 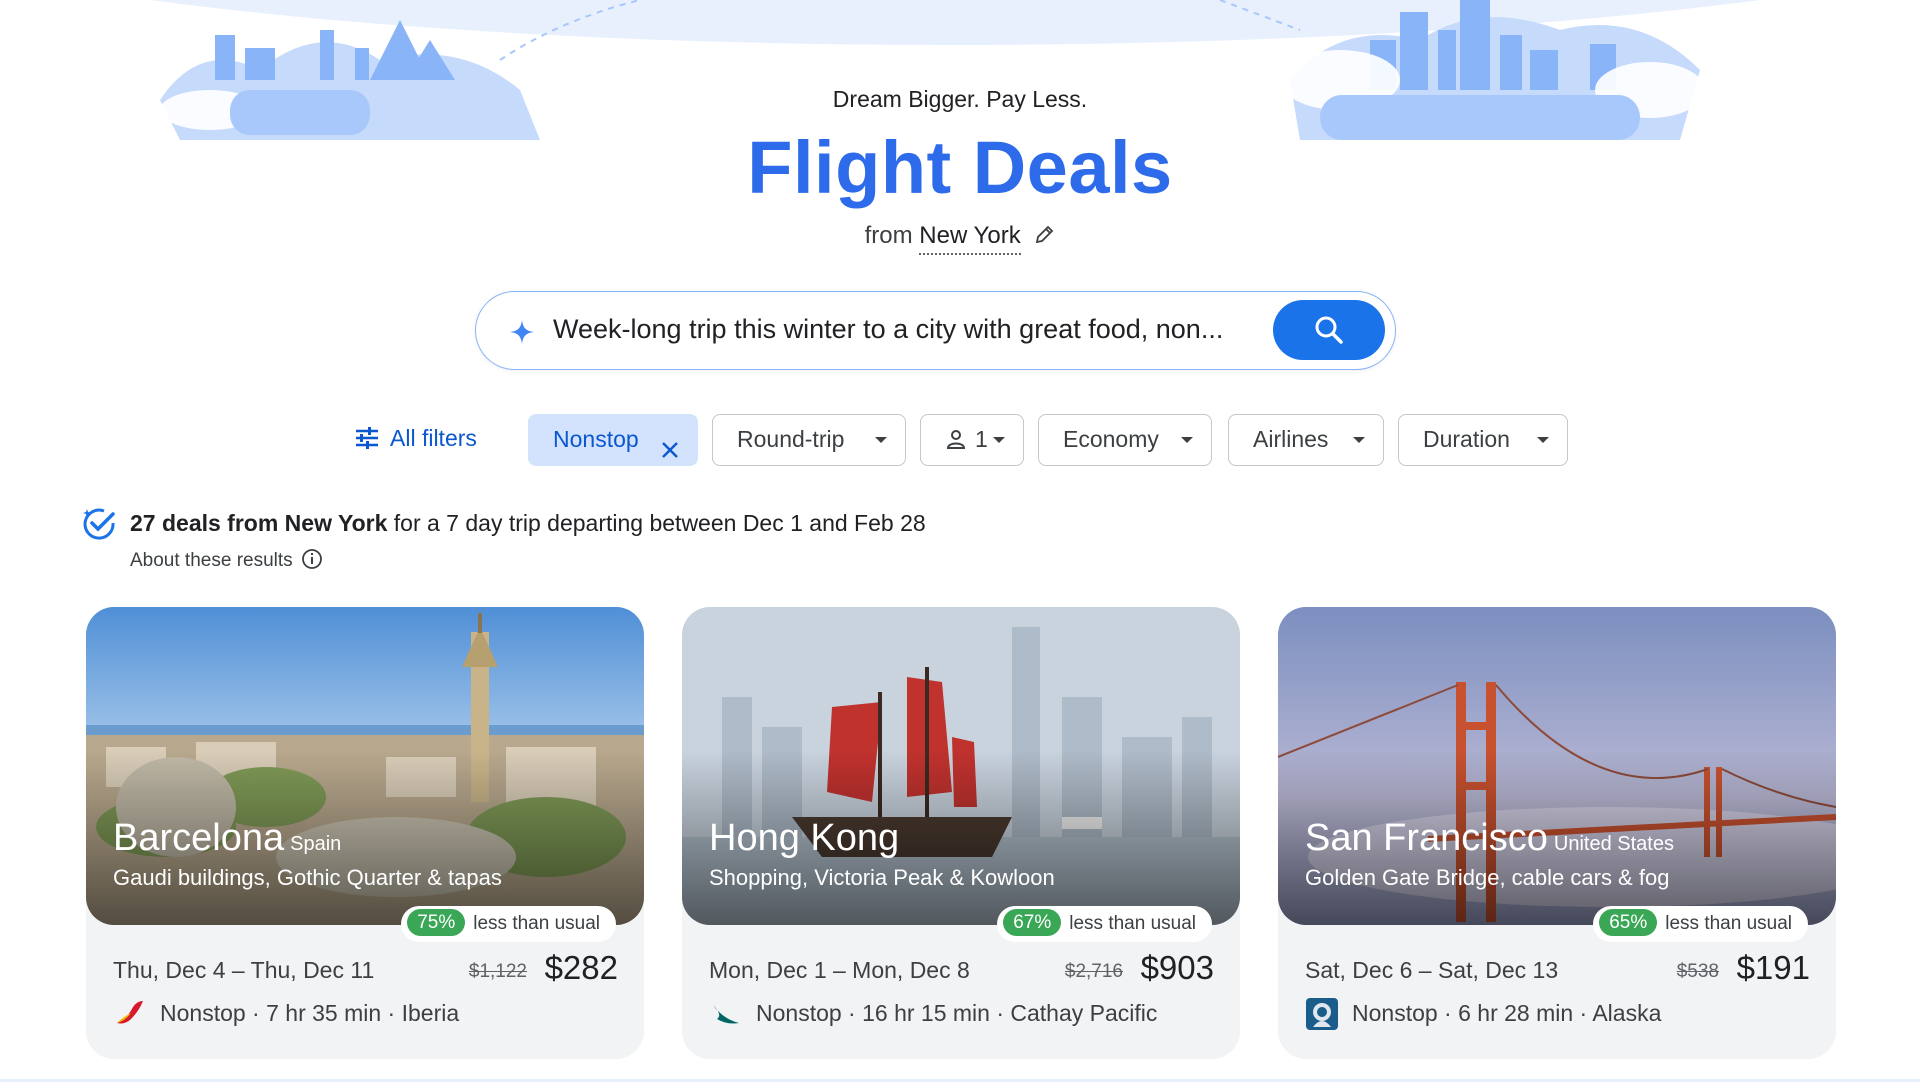 I want to click on about-results-link: About these results, so click(x=226, y=560).